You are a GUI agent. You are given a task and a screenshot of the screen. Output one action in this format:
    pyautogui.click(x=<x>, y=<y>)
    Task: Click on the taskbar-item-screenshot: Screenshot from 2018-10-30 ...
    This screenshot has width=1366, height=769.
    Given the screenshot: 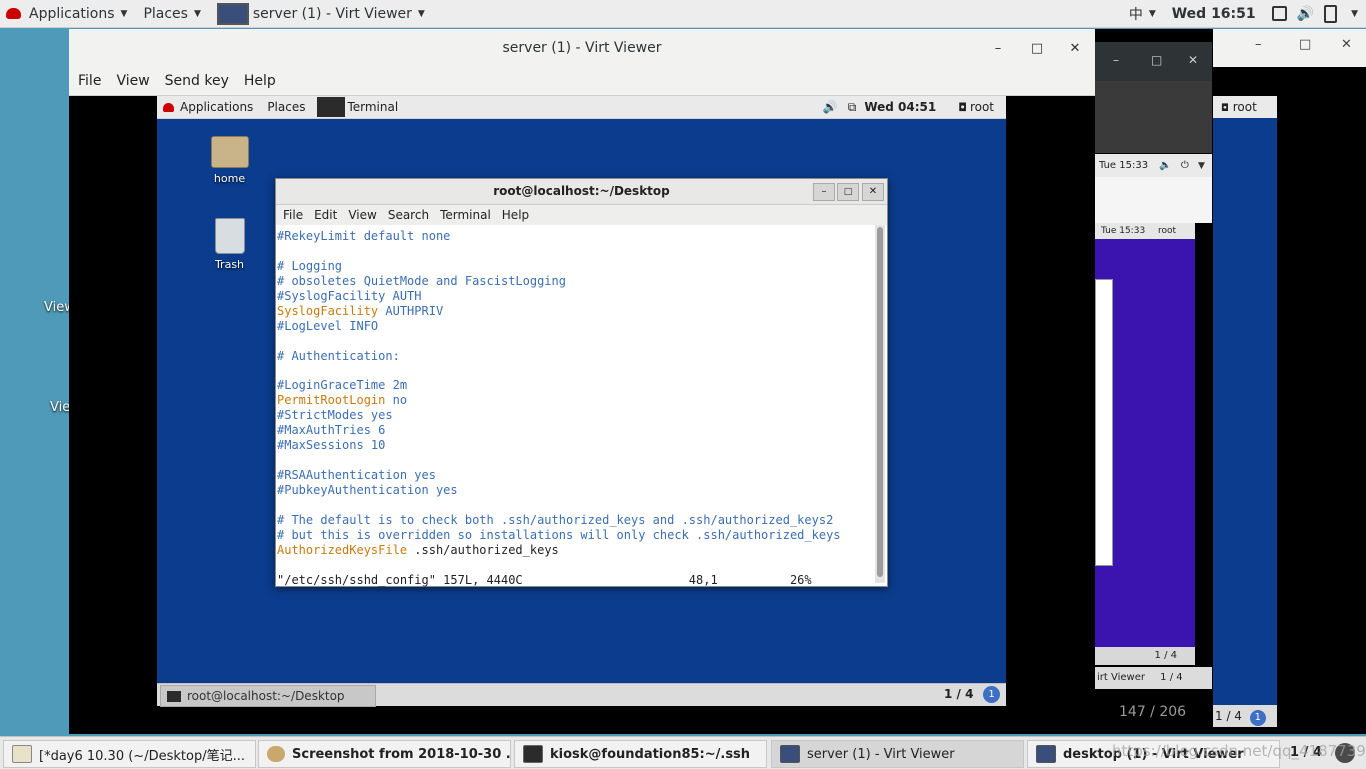 What is the action you would take?
    pyautogui.click(x=384, y=754)
    